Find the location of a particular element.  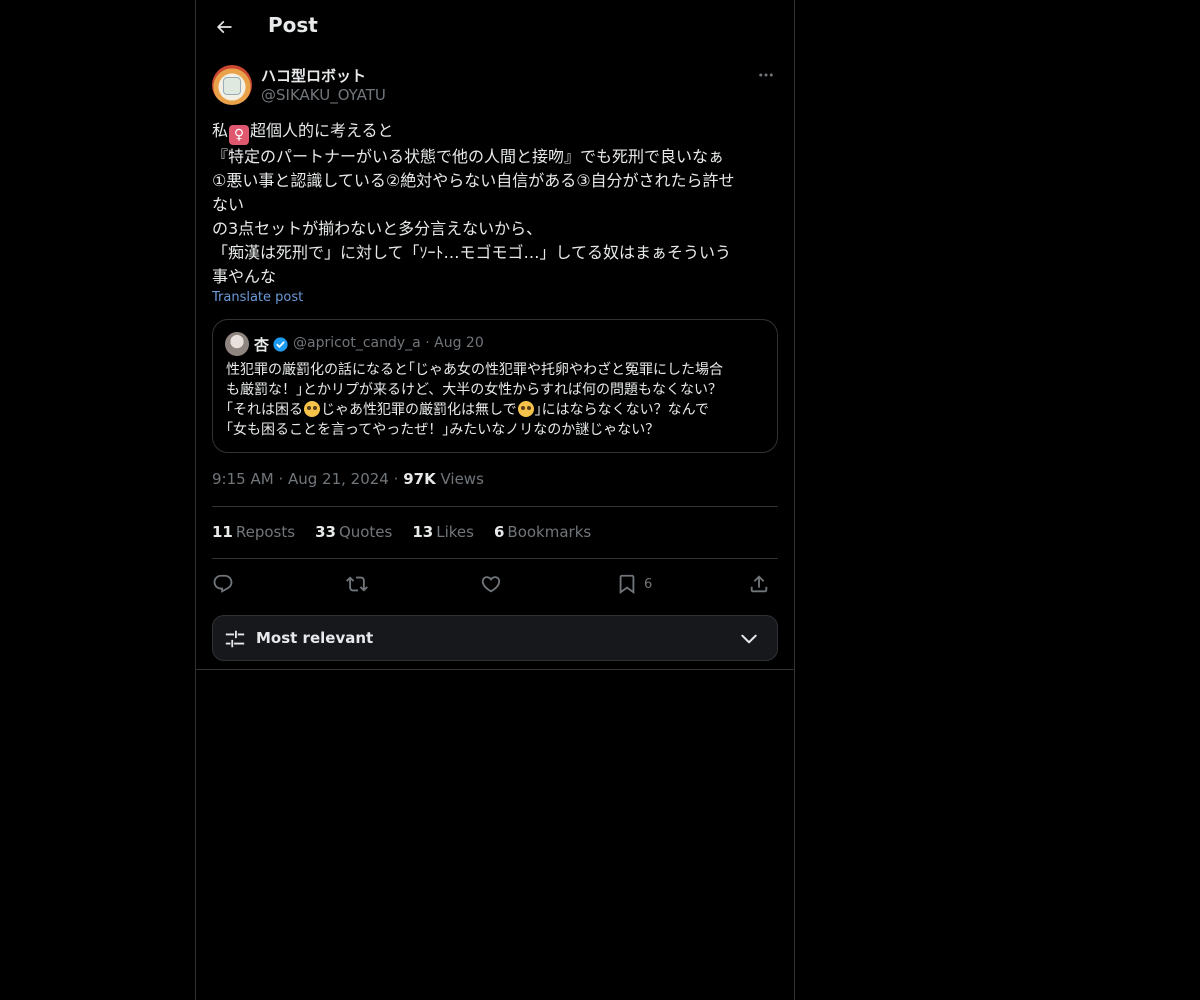

body-line: 『特定のパートナーがいる状態で他の人間と接吻』でも死刑で良いなぁ is located at coordinates (468, 156).